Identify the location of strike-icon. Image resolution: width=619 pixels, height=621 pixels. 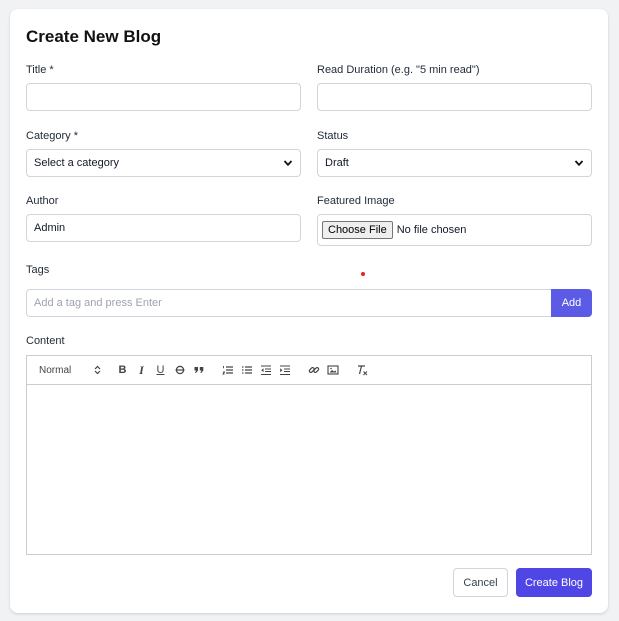
(179, 370).